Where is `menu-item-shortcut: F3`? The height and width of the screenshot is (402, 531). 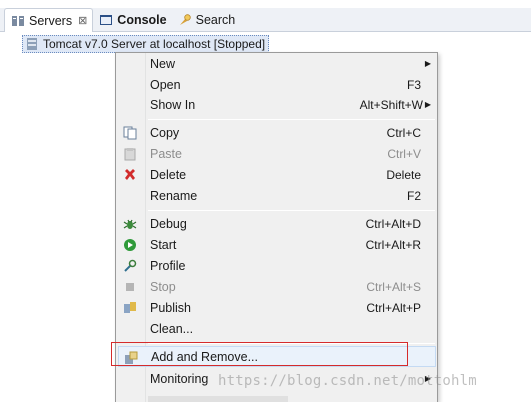 menu-item-shortcut: F3 is located at coordinates (413, 84).